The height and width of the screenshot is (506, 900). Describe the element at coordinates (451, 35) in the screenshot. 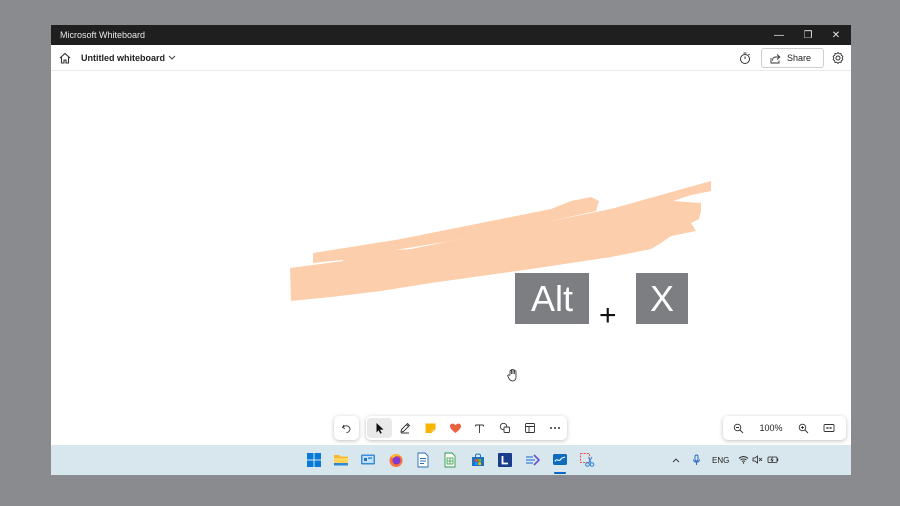

I see `title-bar: Microsoft Whiteboard — ❐ ✕` at that location.